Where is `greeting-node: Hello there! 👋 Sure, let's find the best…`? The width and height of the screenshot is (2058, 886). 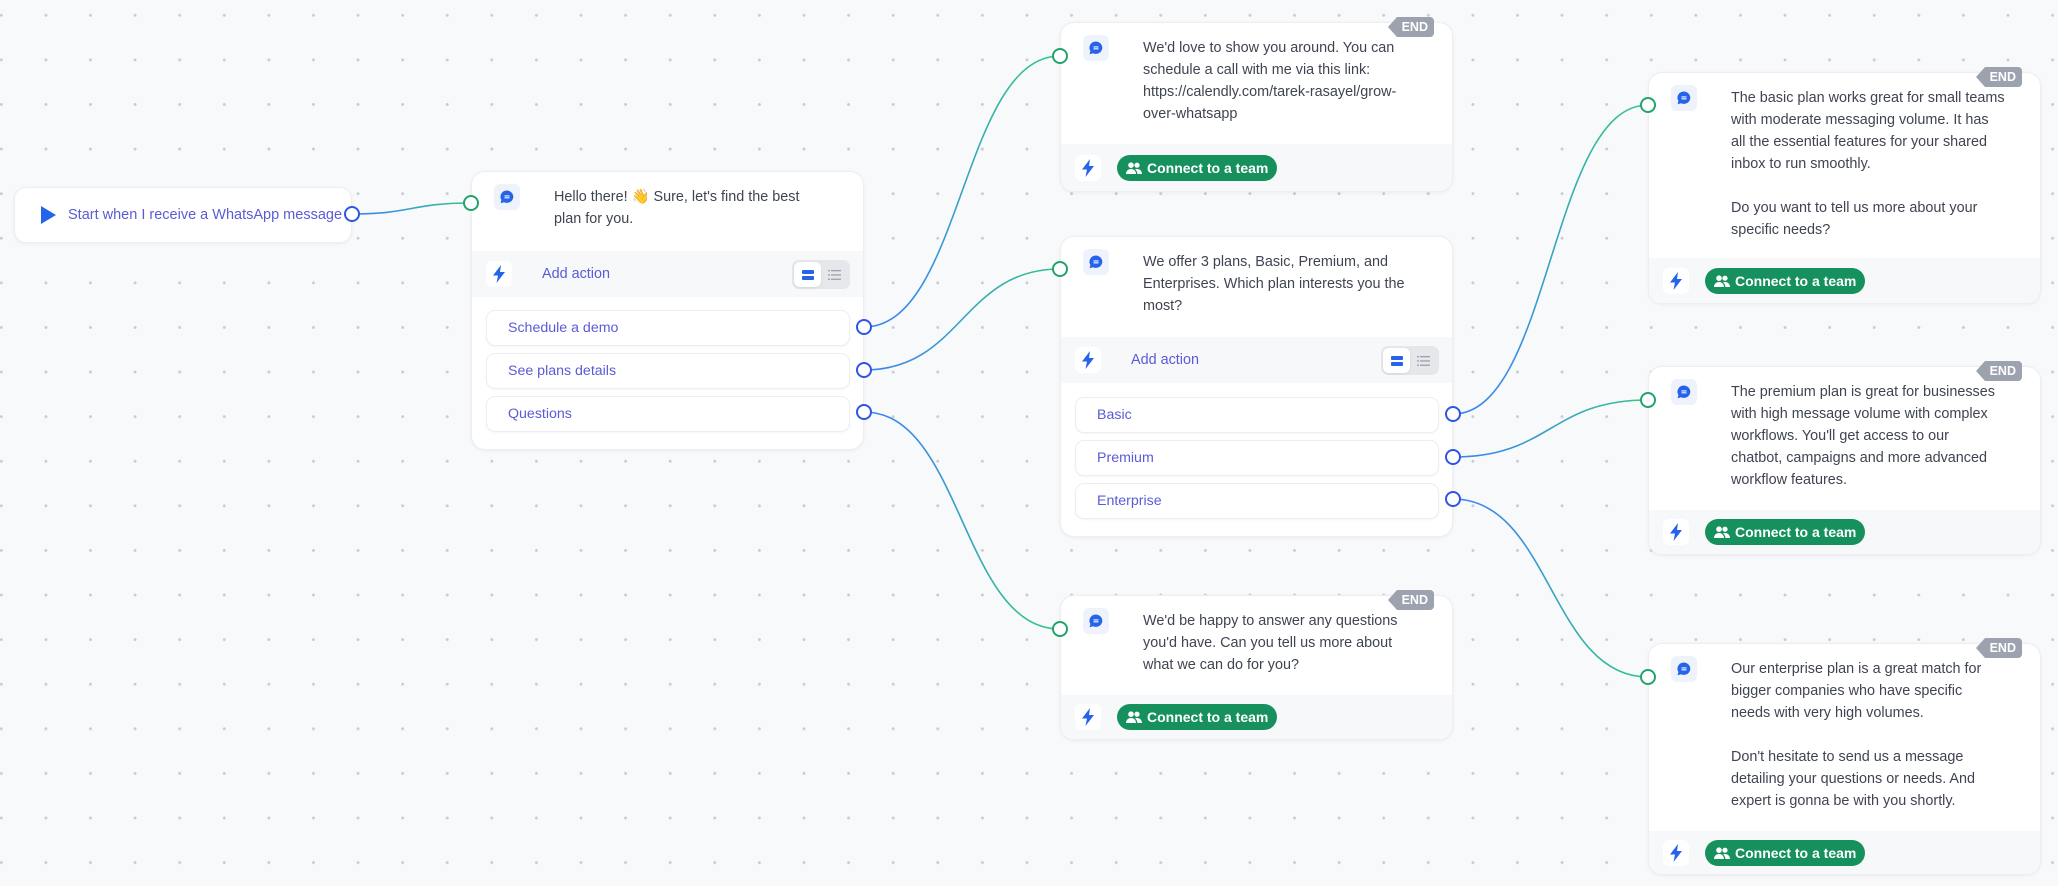 greeting-node: Hello there! 👋 Sure, let's find the best… is located at coordinates (667, 310).